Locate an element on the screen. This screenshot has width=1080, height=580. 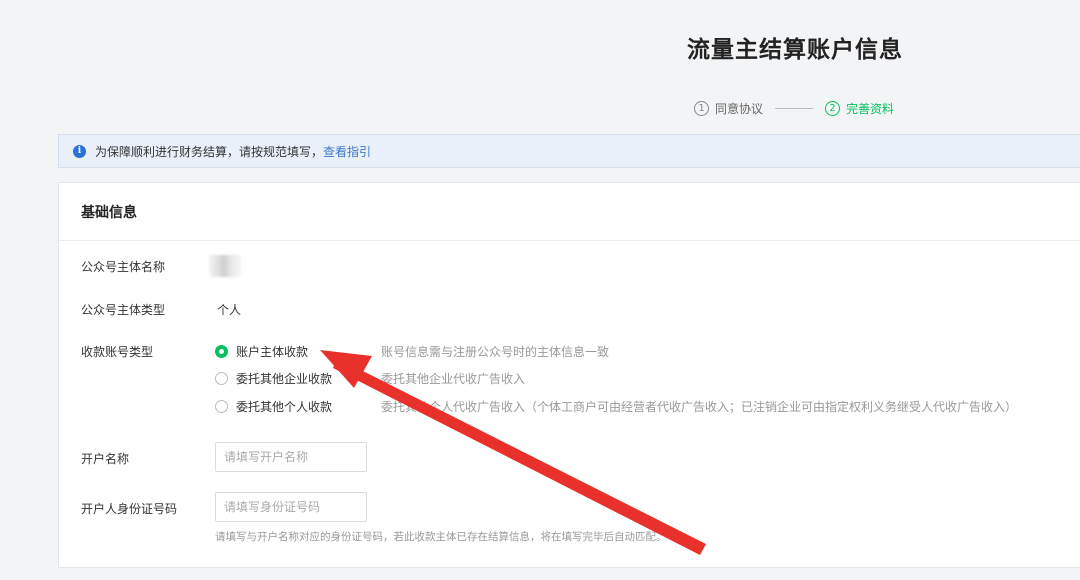
radio-option-other-person: 委托其他个人收款 is located at coordinates (273, 406).